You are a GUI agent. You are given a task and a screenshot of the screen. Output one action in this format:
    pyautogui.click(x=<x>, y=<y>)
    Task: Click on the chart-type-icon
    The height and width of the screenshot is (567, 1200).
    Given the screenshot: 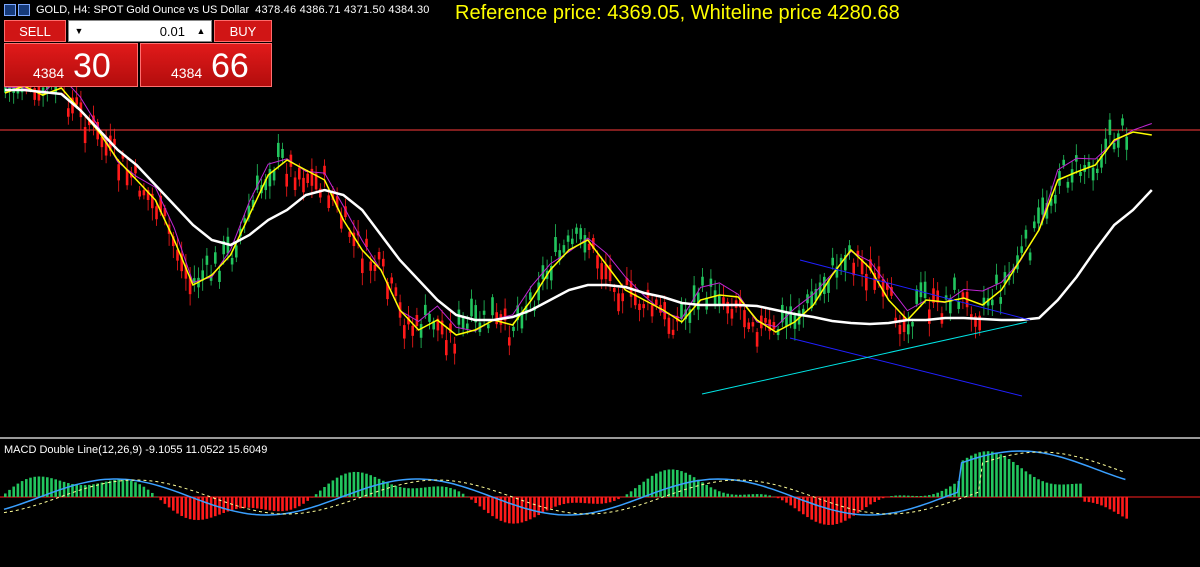 What is the action you would take?
    pyautogui.click(x=18, y=10)
    